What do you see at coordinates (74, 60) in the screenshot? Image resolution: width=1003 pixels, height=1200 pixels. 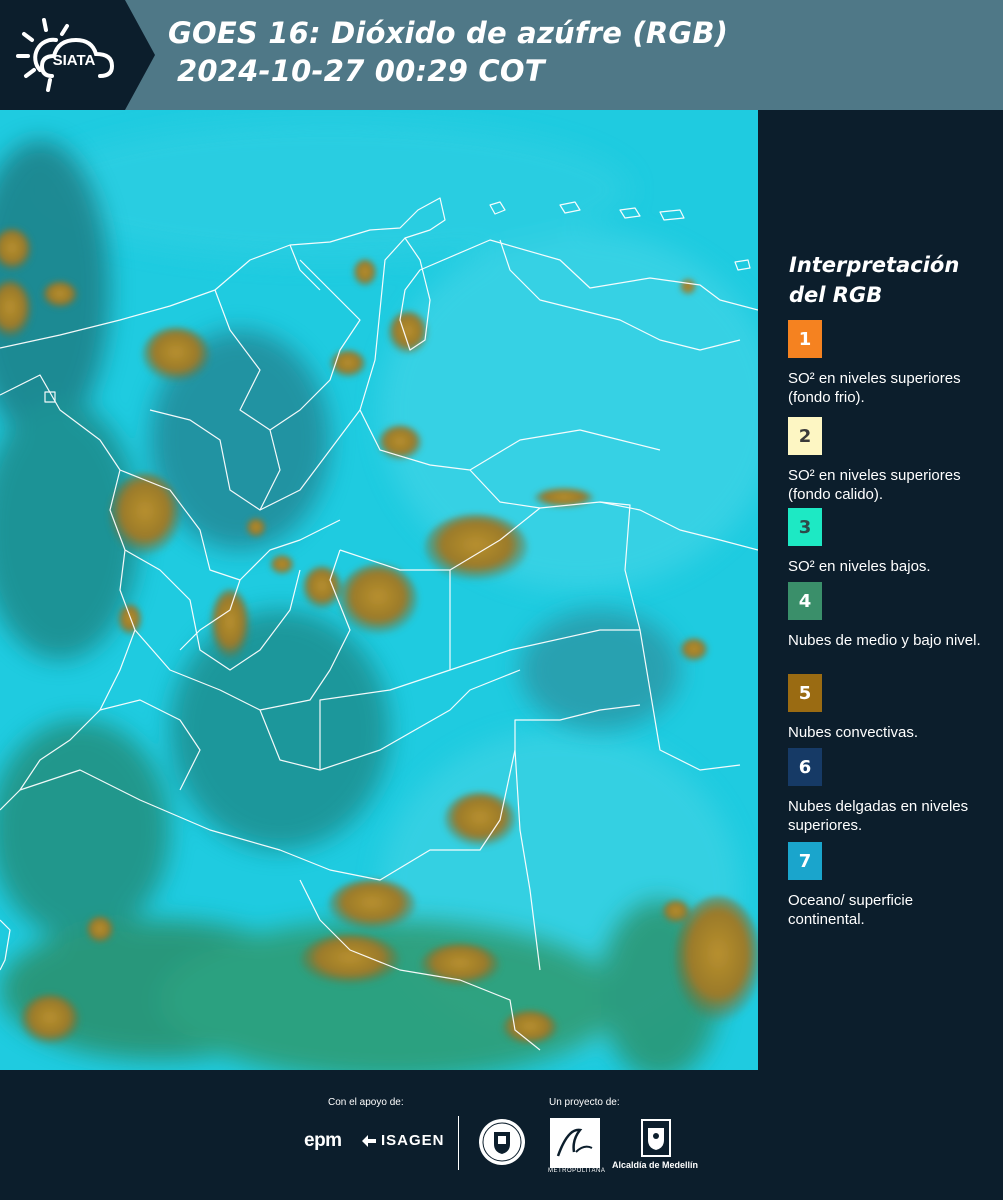 I see `siata-logo-text: SIATA` at bounding box center [74, 60].